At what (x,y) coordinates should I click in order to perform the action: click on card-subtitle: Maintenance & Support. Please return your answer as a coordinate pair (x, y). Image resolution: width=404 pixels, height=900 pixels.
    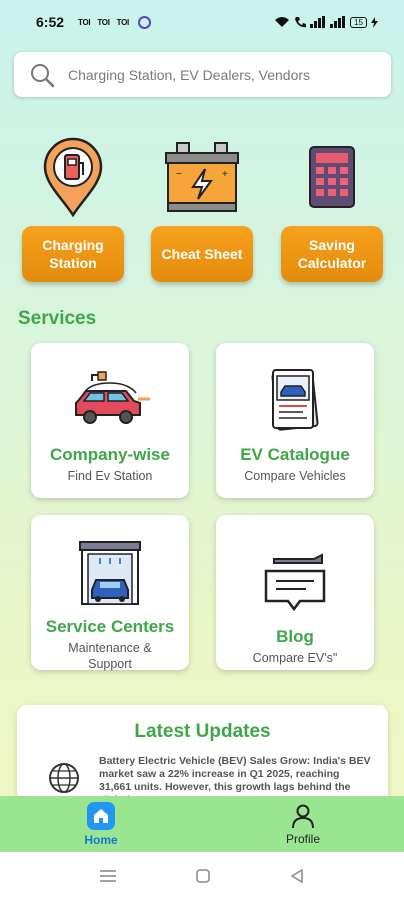
    Looking at the image, I should click on (110, 656).